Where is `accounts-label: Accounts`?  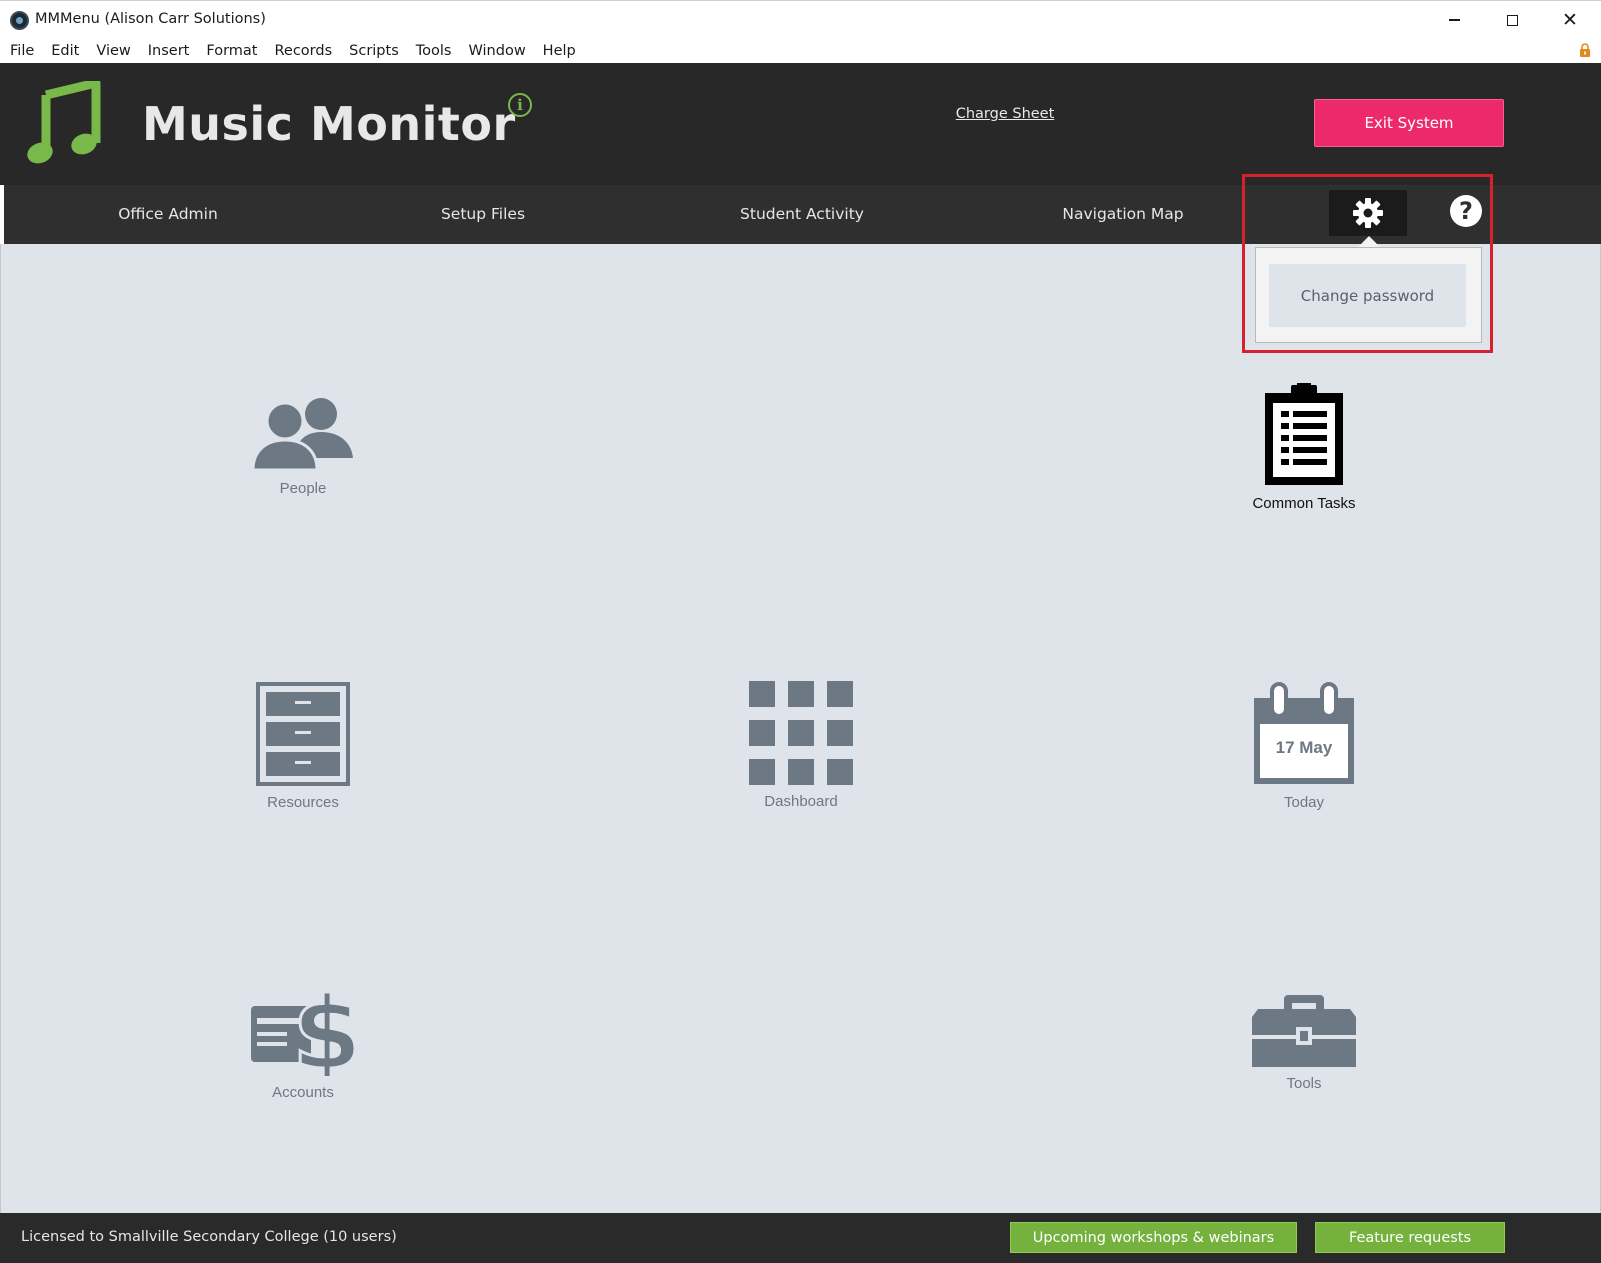 accounts-label: Accounts is located at coordinates (303, 1092).